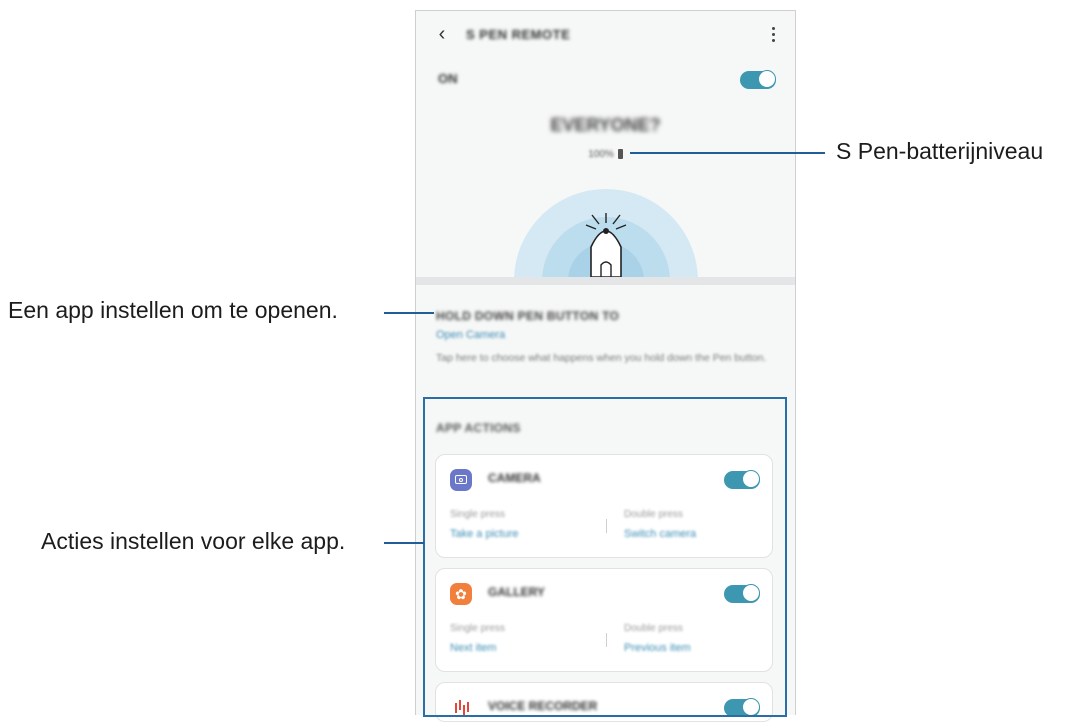 The height and width of the screenshot is (722, 1068). Describe the element at coordinates (193, 541) in the screenshot. I see `app-actions-callout: Acties instellen voor elke app.` at that location.